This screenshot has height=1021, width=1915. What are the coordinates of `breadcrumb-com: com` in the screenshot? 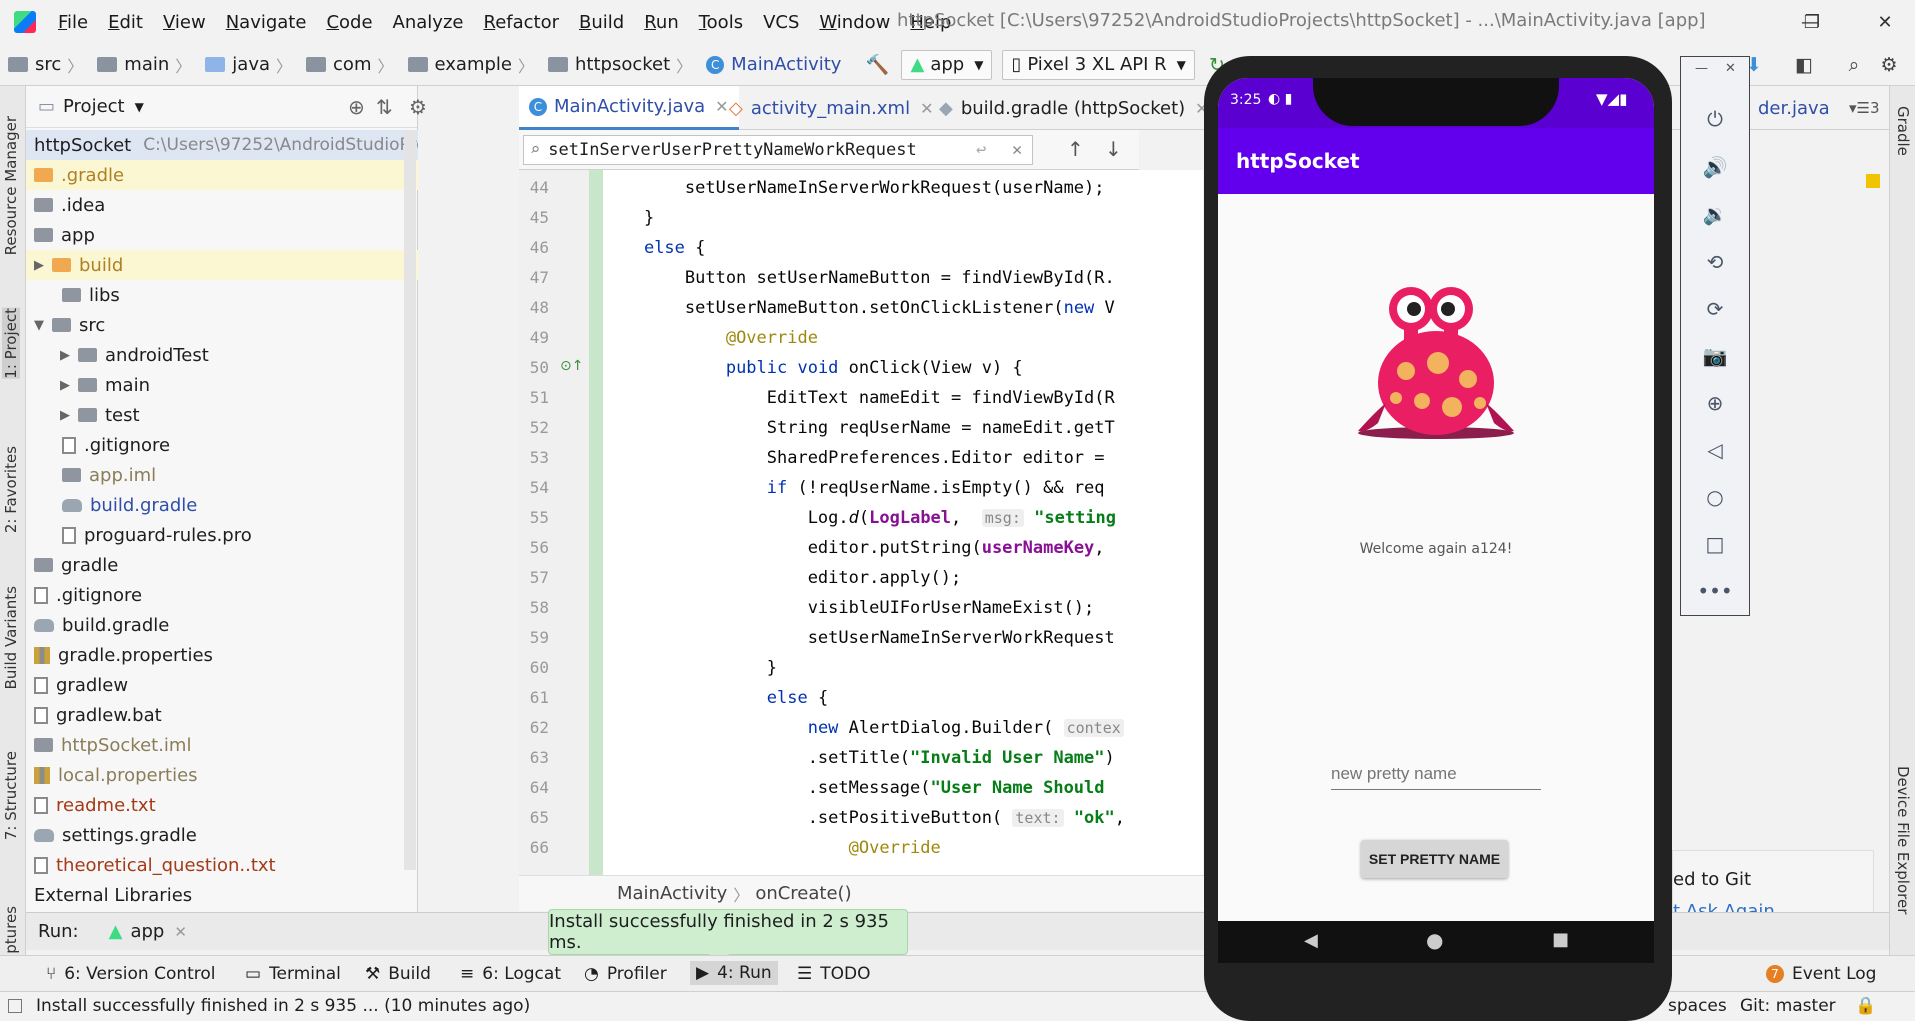 It's located at (334, 64).